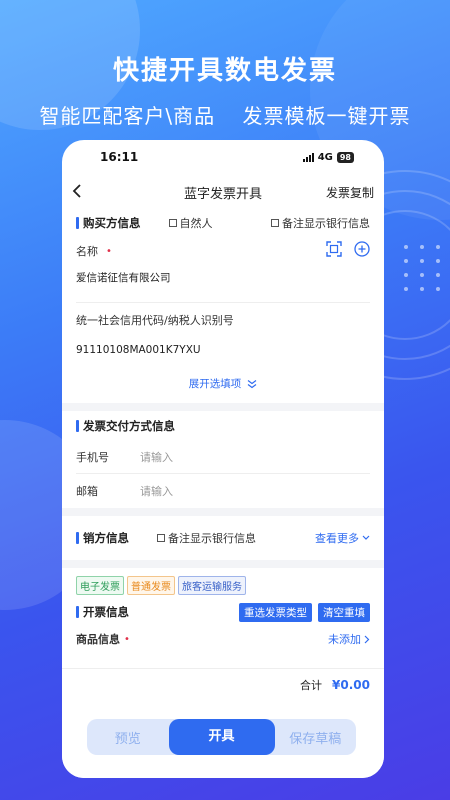  What do you see at coordinates (223, 350) in the screenshot?
I see `taxid-value-row: 91110108MA001K7YXU` at bounding box center [223, 350].